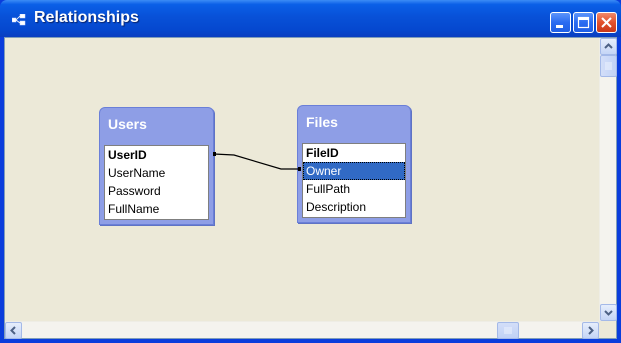 This screenshot has width=621, height=343. Describe the element at coordinates (607, 329) in the screenshot. I see `size-grip` at that location.